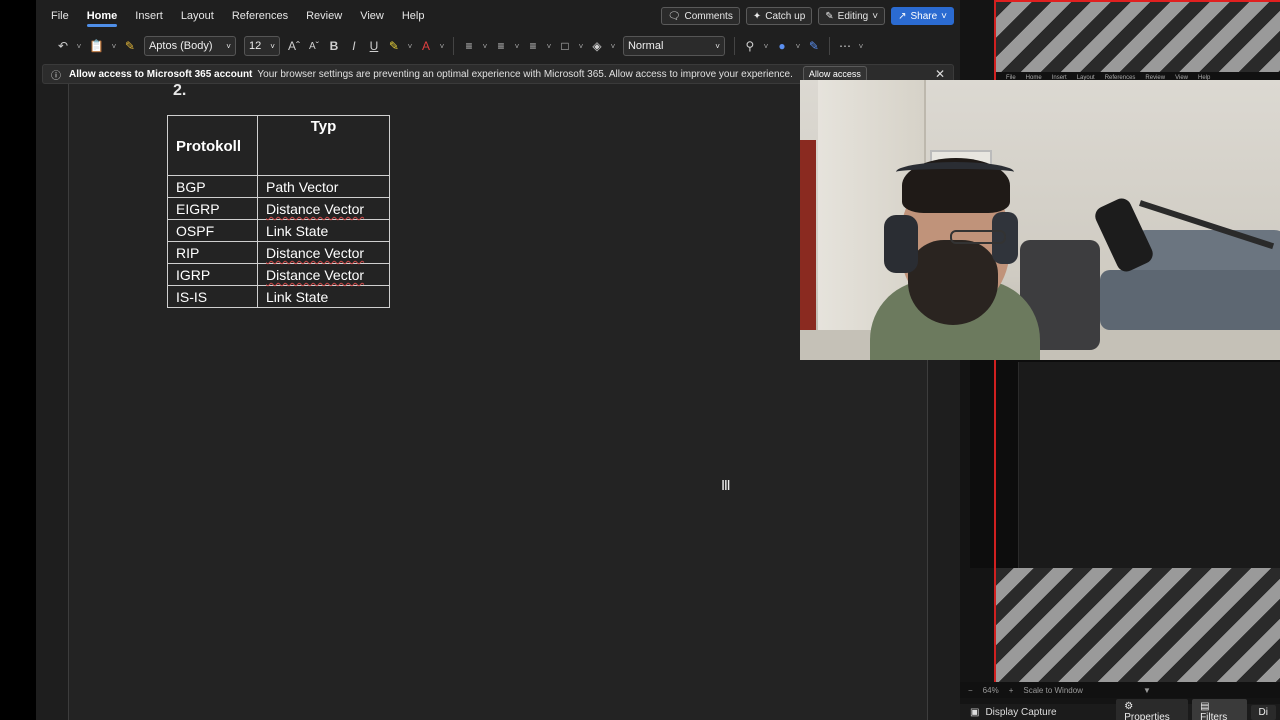 The width and height of the screenshot is (1280, 720). What do you see at coordinates (212, 296) in the screenshot?
I see `table-cell: IS-IS` at bounding box center [212, 296].